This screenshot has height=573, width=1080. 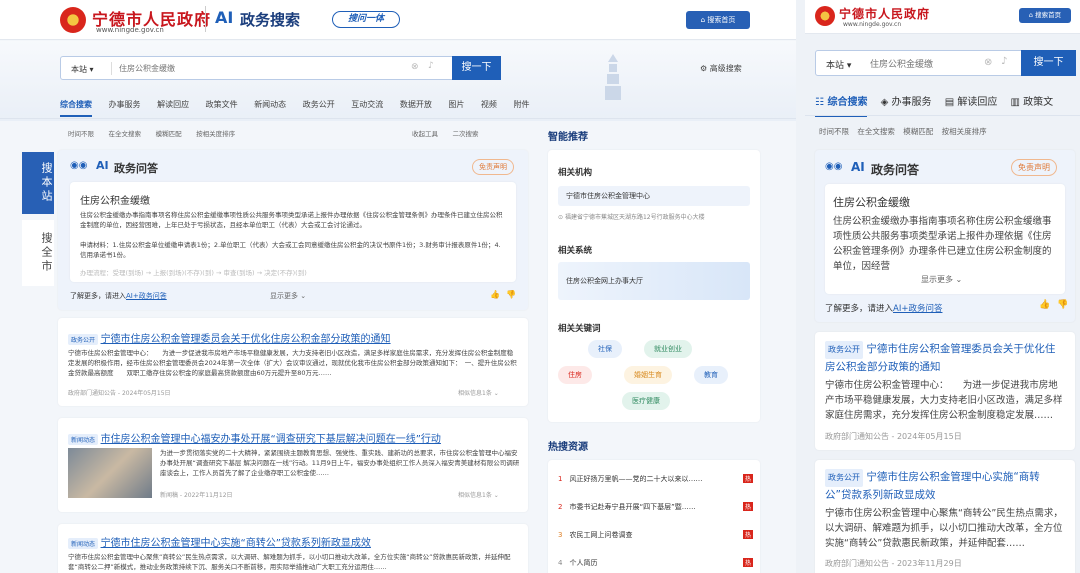 I want to click on org-address-text: 福建省宁德市蕉城区天湖东路12号行政服务中心大楼, so click(x=634, y=217).